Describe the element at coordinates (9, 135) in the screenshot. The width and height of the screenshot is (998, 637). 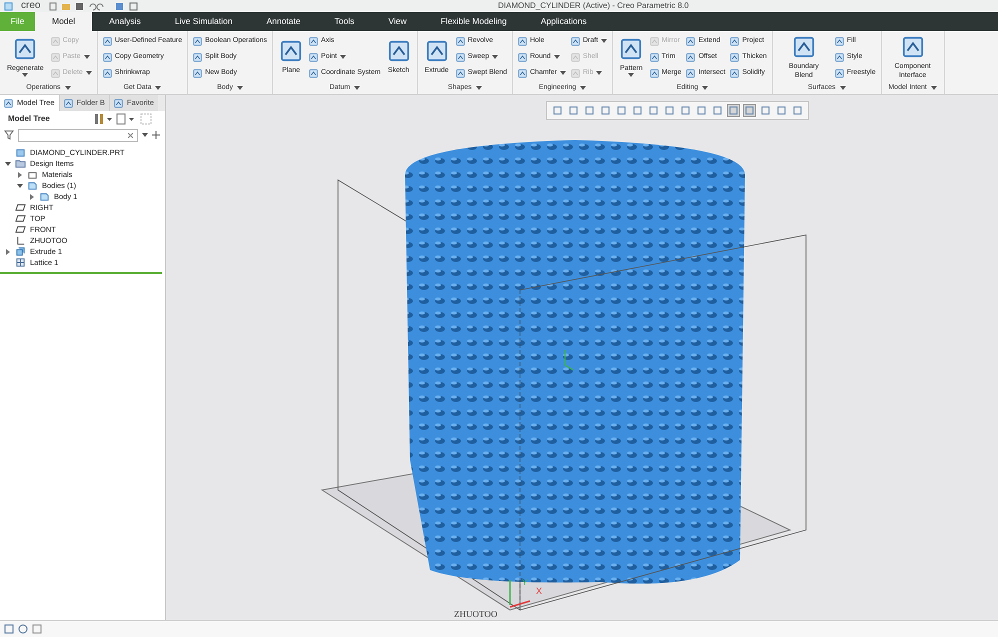
I see `filter-icon` at that location.